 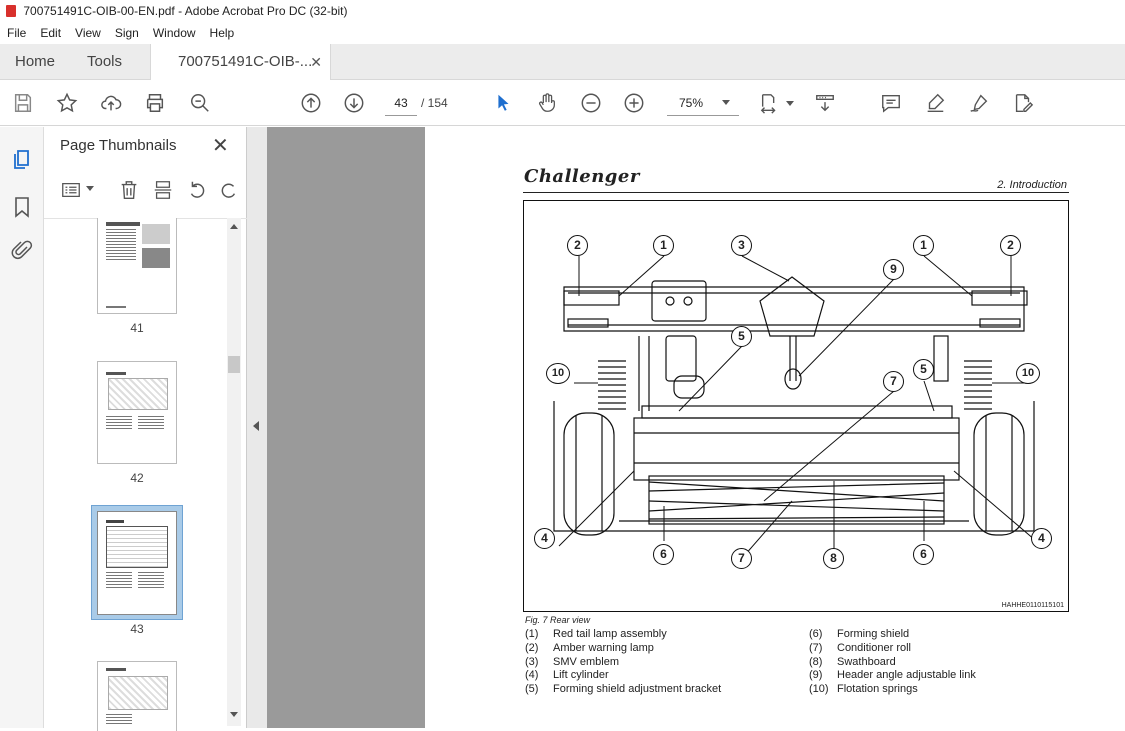 I want to click on legend-item: (9) Header angle adjustable link, so click(x=892, y=675).